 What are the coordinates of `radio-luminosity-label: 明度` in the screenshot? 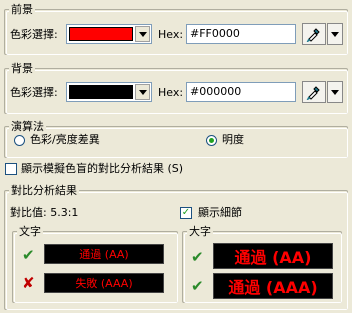 It's located at (233, 140).